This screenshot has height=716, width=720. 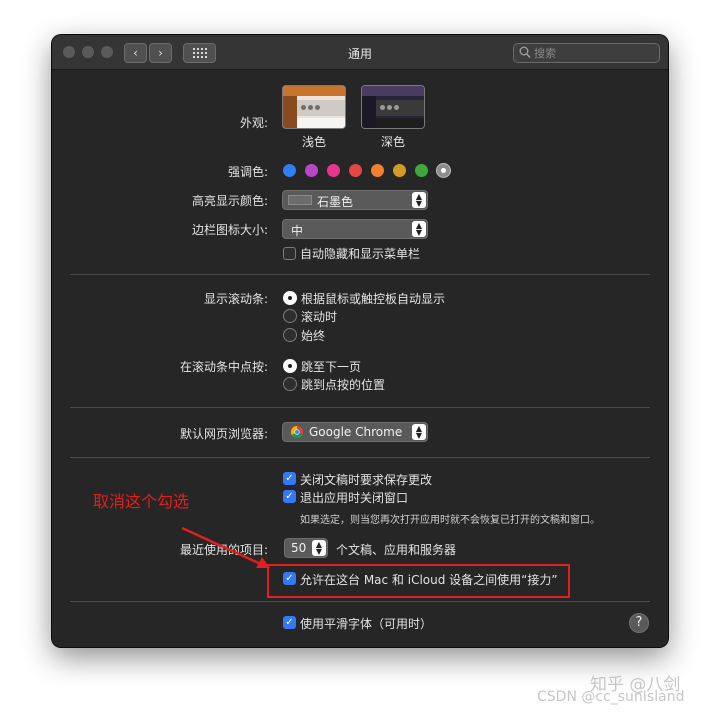 I want to click on annotation-arrow, so click(x=225, y=547).